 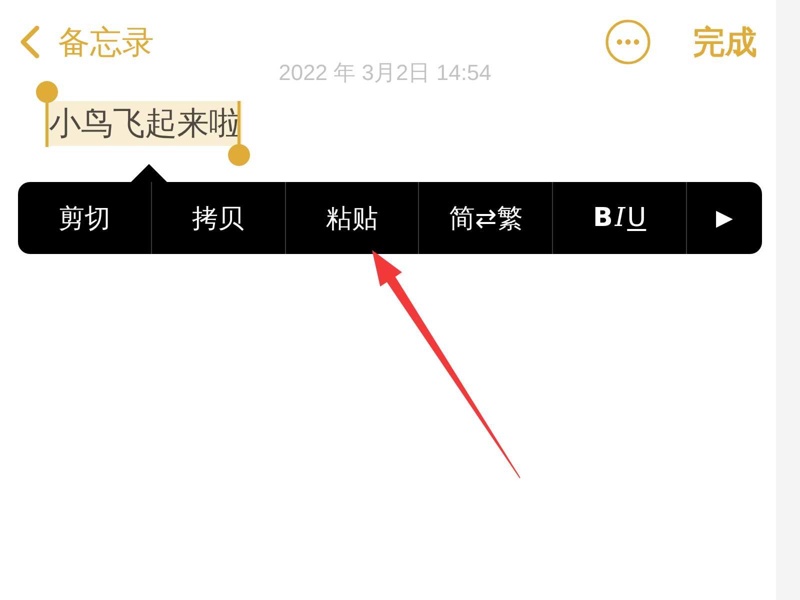 I want to click on format-menu-item: BIU, so click(x=619, y=218).